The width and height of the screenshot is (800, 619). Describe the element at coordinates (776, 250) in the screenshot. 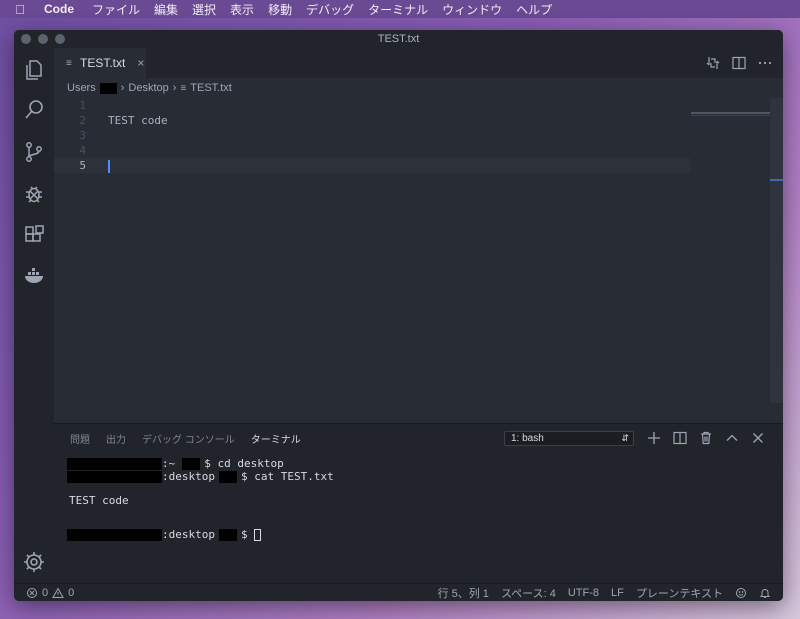

I see `editor-scrollbar` at that location.